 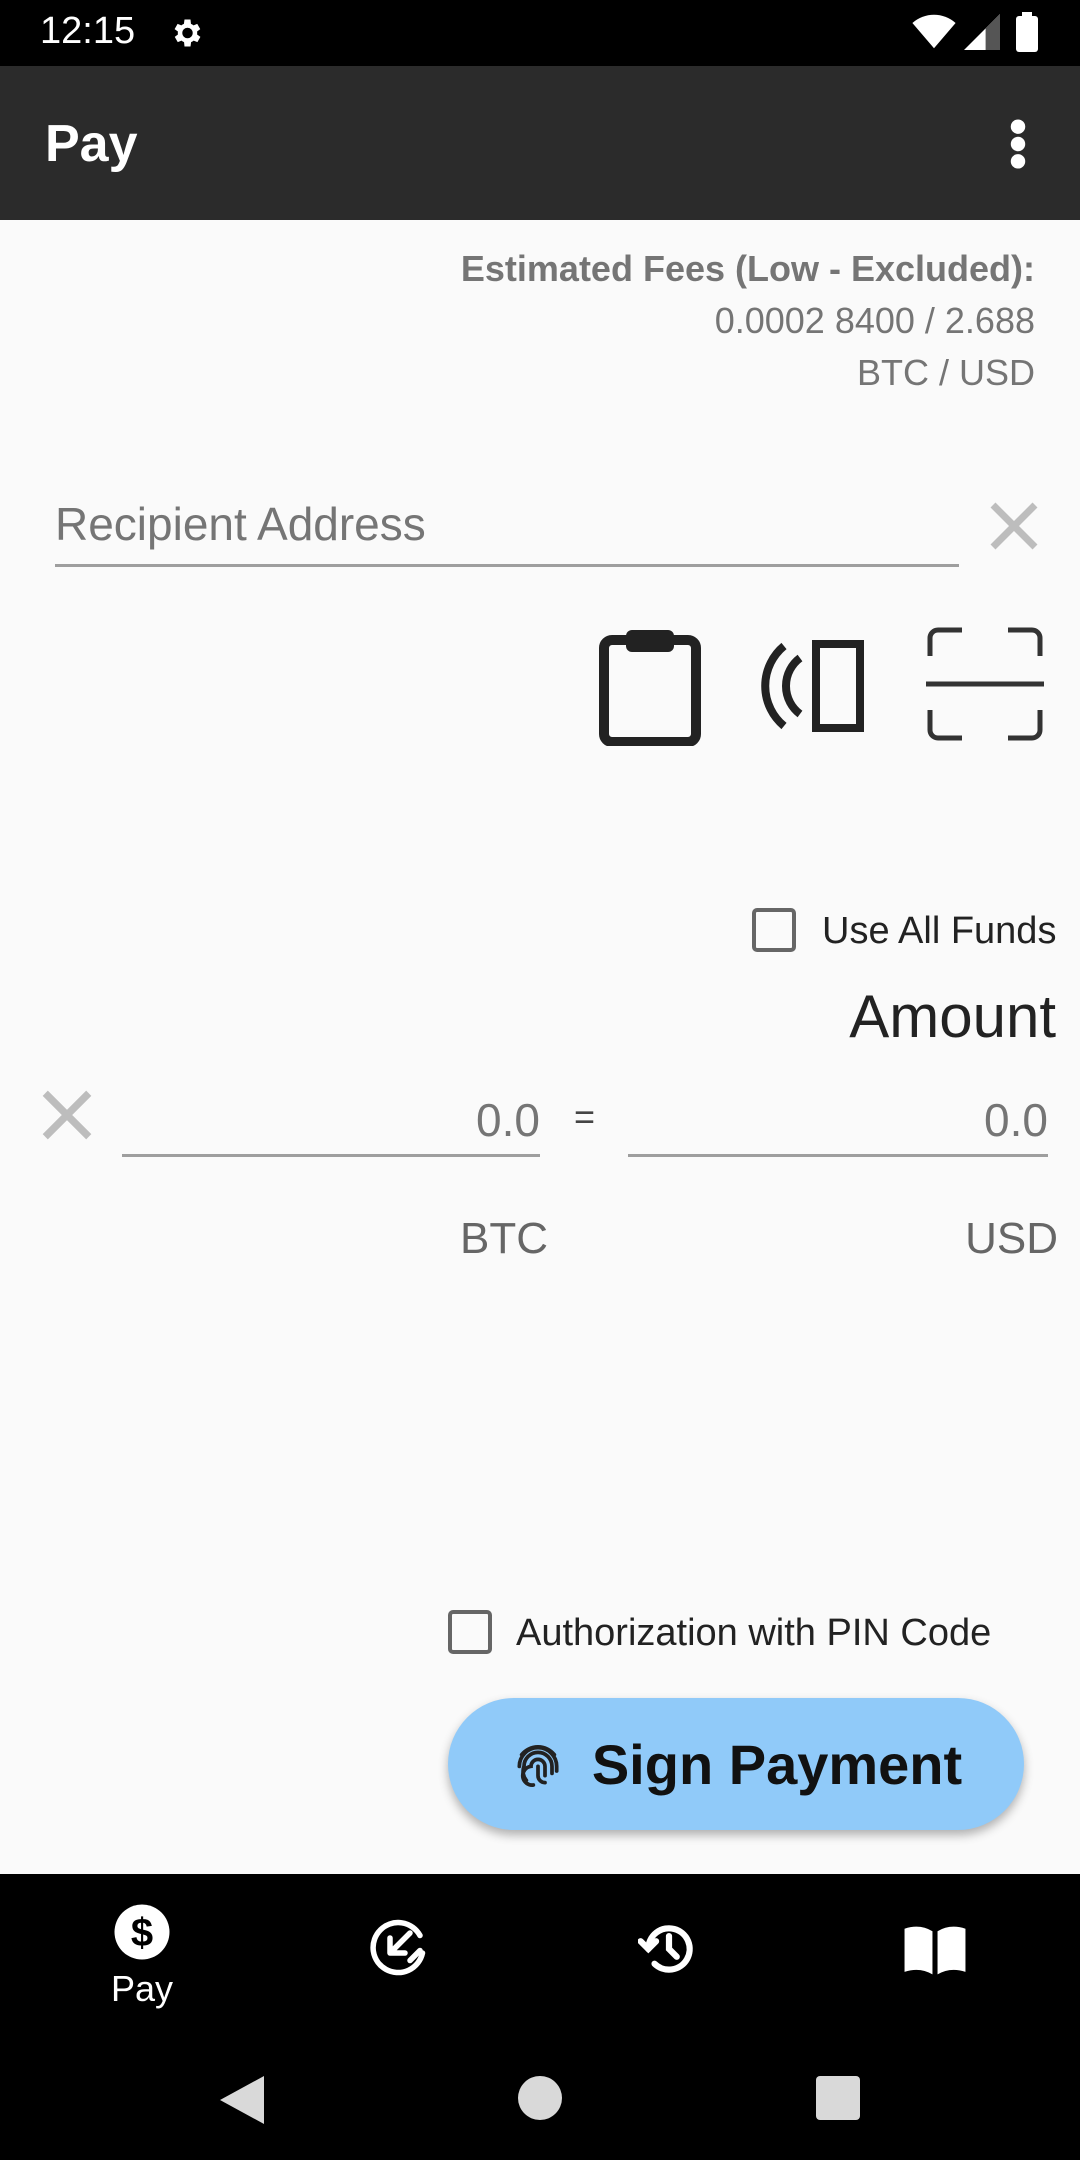 What do you see at coordinates (505, 524) in the screenshot?
I see `recipient-address-input` at bounding box center [505, 524].